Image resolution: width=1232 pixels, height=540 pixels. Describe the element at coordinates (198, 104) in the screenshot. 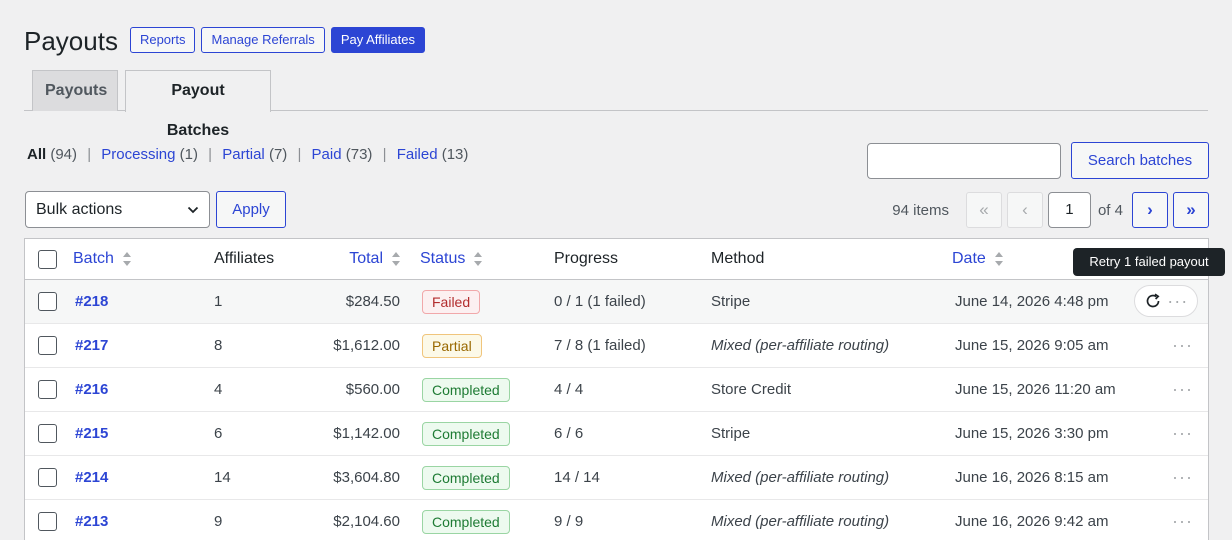

I see `tab-payout-batches: Payout Batches` at that location.